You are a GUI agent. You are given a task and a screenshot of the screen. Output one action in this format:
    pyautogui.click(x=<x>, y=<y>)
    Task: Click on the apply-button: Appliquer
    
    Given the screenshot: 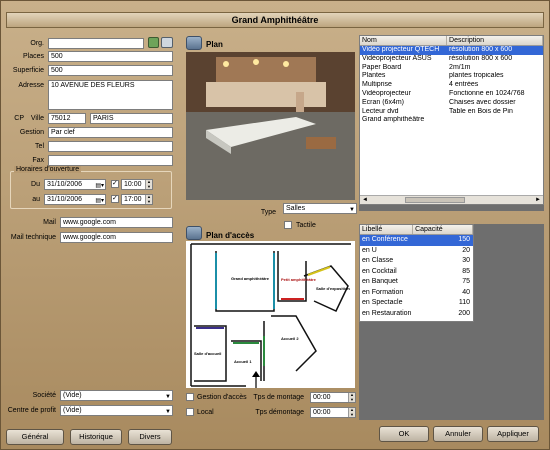 What is the action you would take?
    pyautogui.click(x=513, y=434)
    